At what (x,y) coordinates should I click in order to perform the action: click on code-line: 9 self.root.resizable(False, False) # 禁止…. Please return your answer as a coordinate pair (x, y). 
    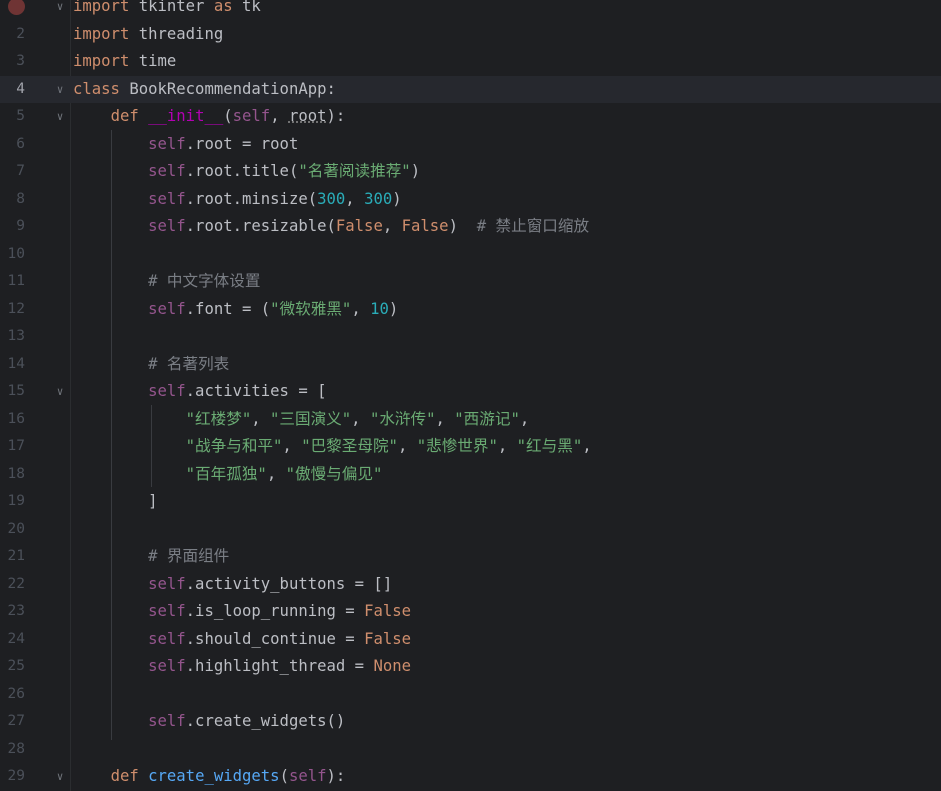
    Looking at the image, I should click on (470, 227).